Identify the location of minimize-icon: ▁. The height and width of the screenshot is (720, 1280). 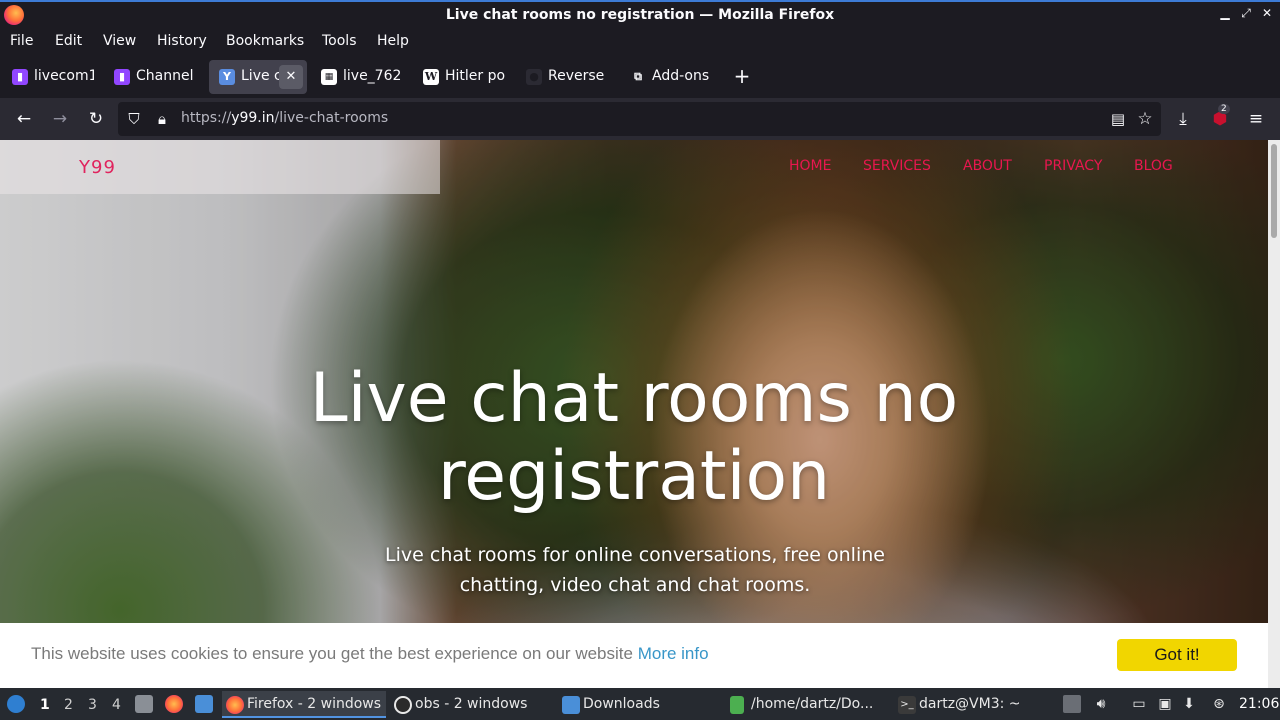
(1225, 13).